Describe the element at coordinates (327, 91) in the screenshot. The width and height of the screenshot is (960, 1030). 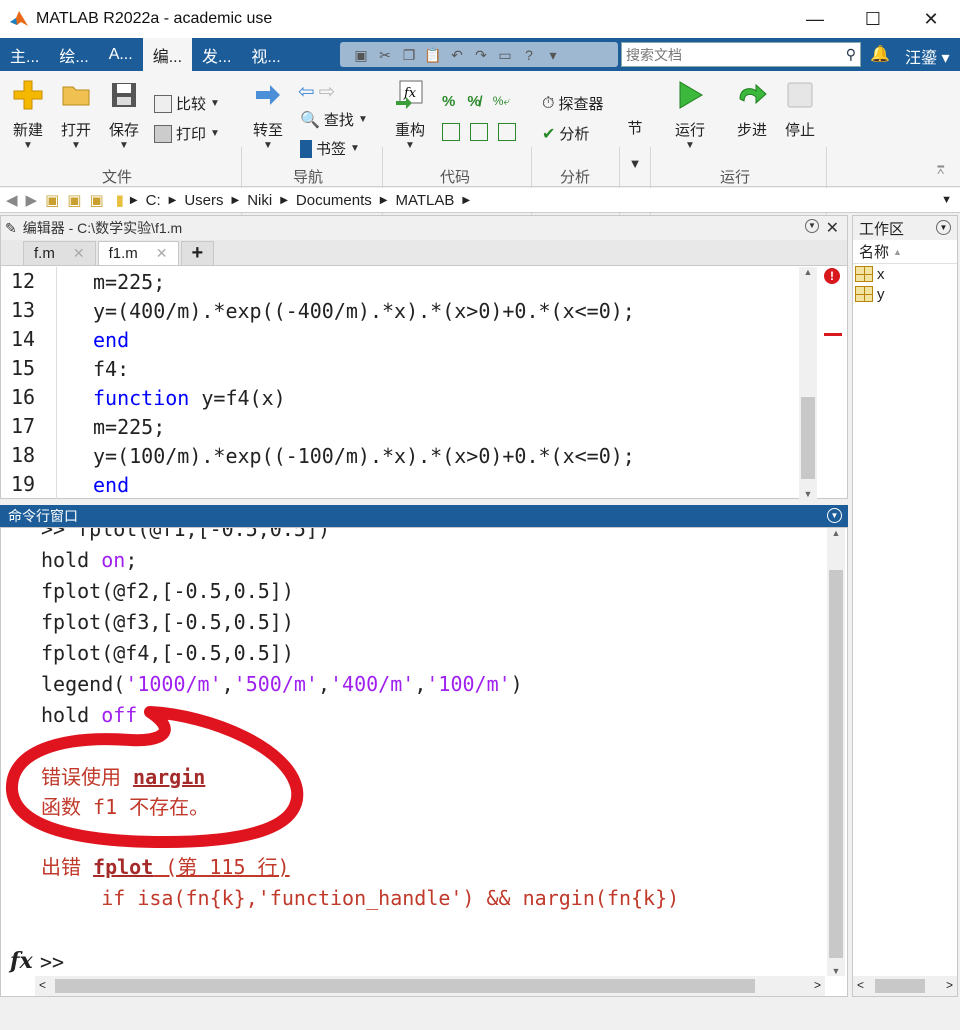
I see `forward-arrow-icon: ⇨` at that location.